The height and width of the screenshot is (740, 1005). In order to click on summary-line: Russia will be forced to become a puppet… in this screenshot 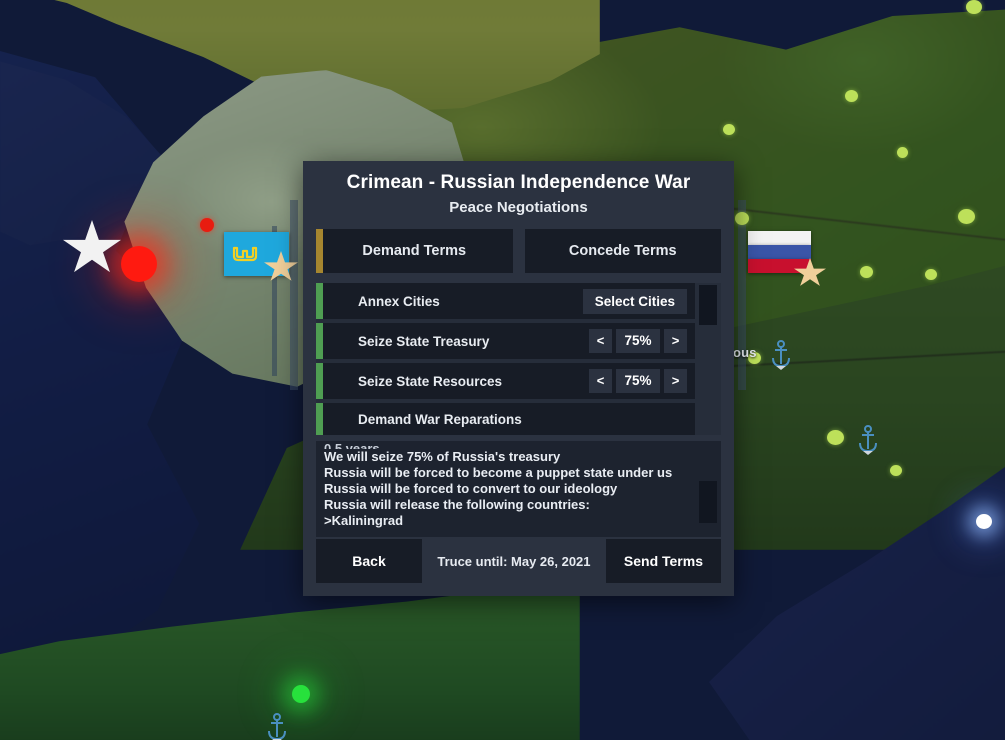, I will do `click(498, 472)`.